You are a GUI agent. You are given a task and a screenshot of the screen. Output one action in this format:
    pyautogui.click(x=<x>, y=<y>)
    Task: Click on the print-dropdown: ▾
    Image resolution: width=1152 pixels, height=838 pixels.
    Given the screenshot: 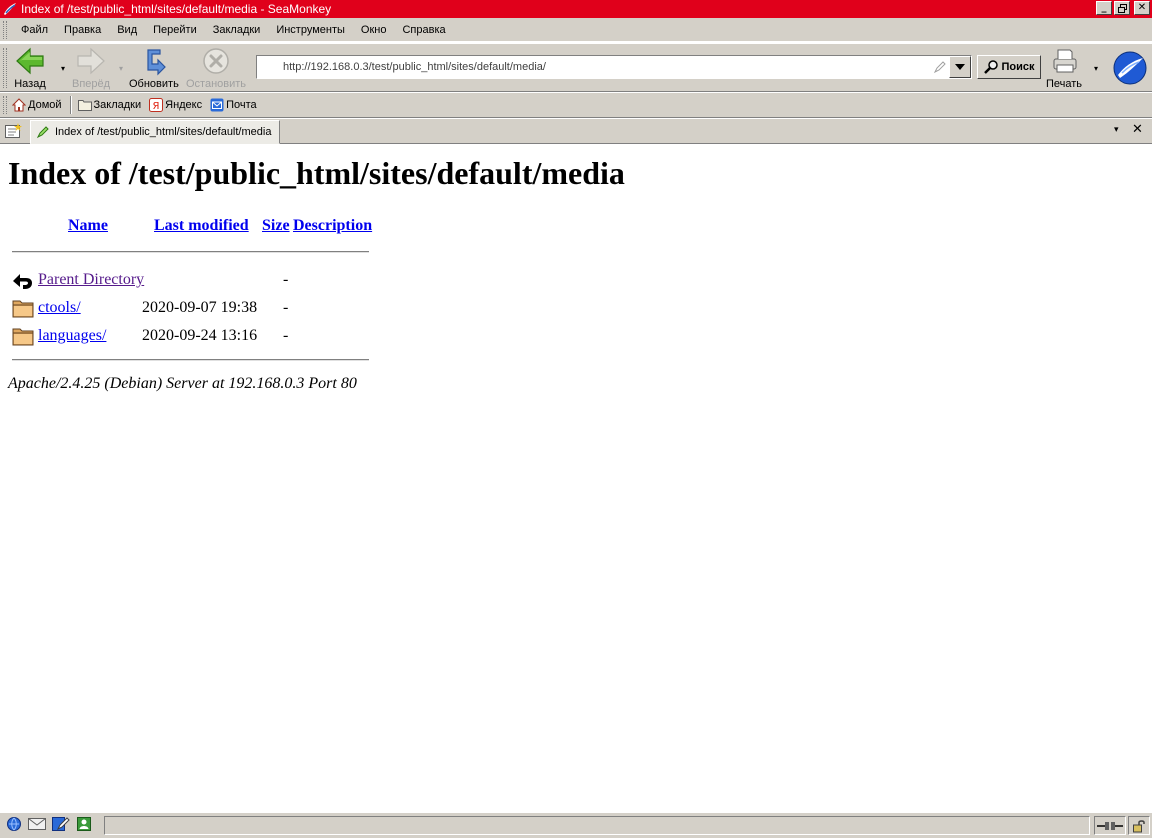 What is the action you would take?
    pyautogui.click(x=1096, y=68)
    